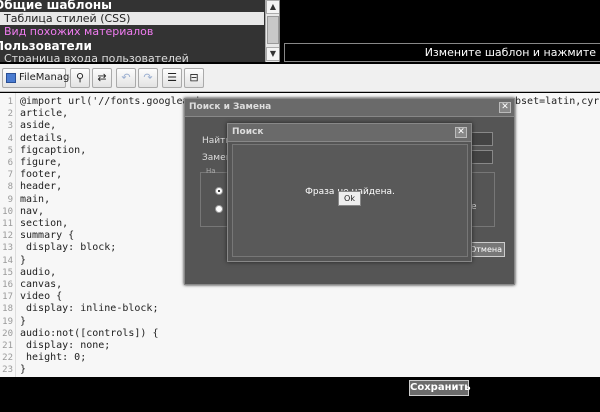  Describe the element at coordinates (41, 175) in the screenshot. I see `code-line: footer,` at that location.